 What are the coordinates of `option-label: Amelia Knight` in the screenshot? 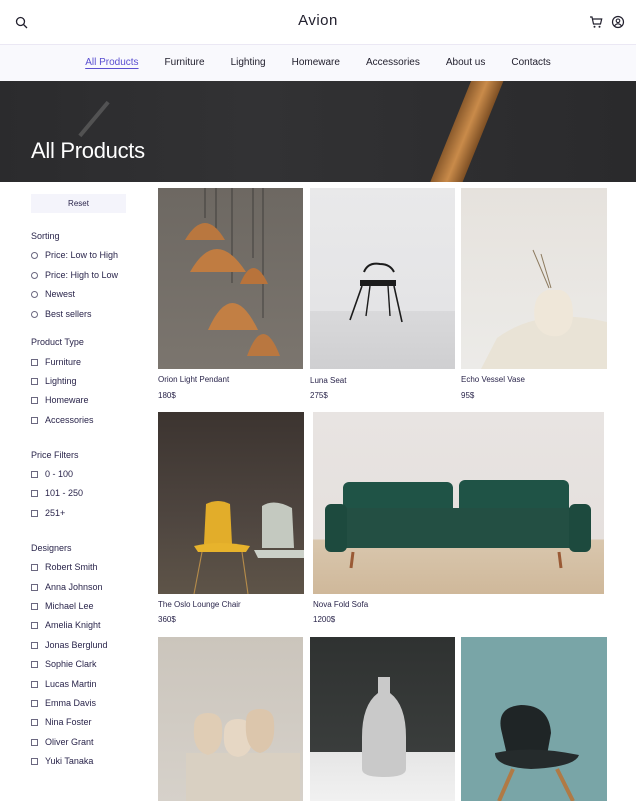 It's located at (73, 625).